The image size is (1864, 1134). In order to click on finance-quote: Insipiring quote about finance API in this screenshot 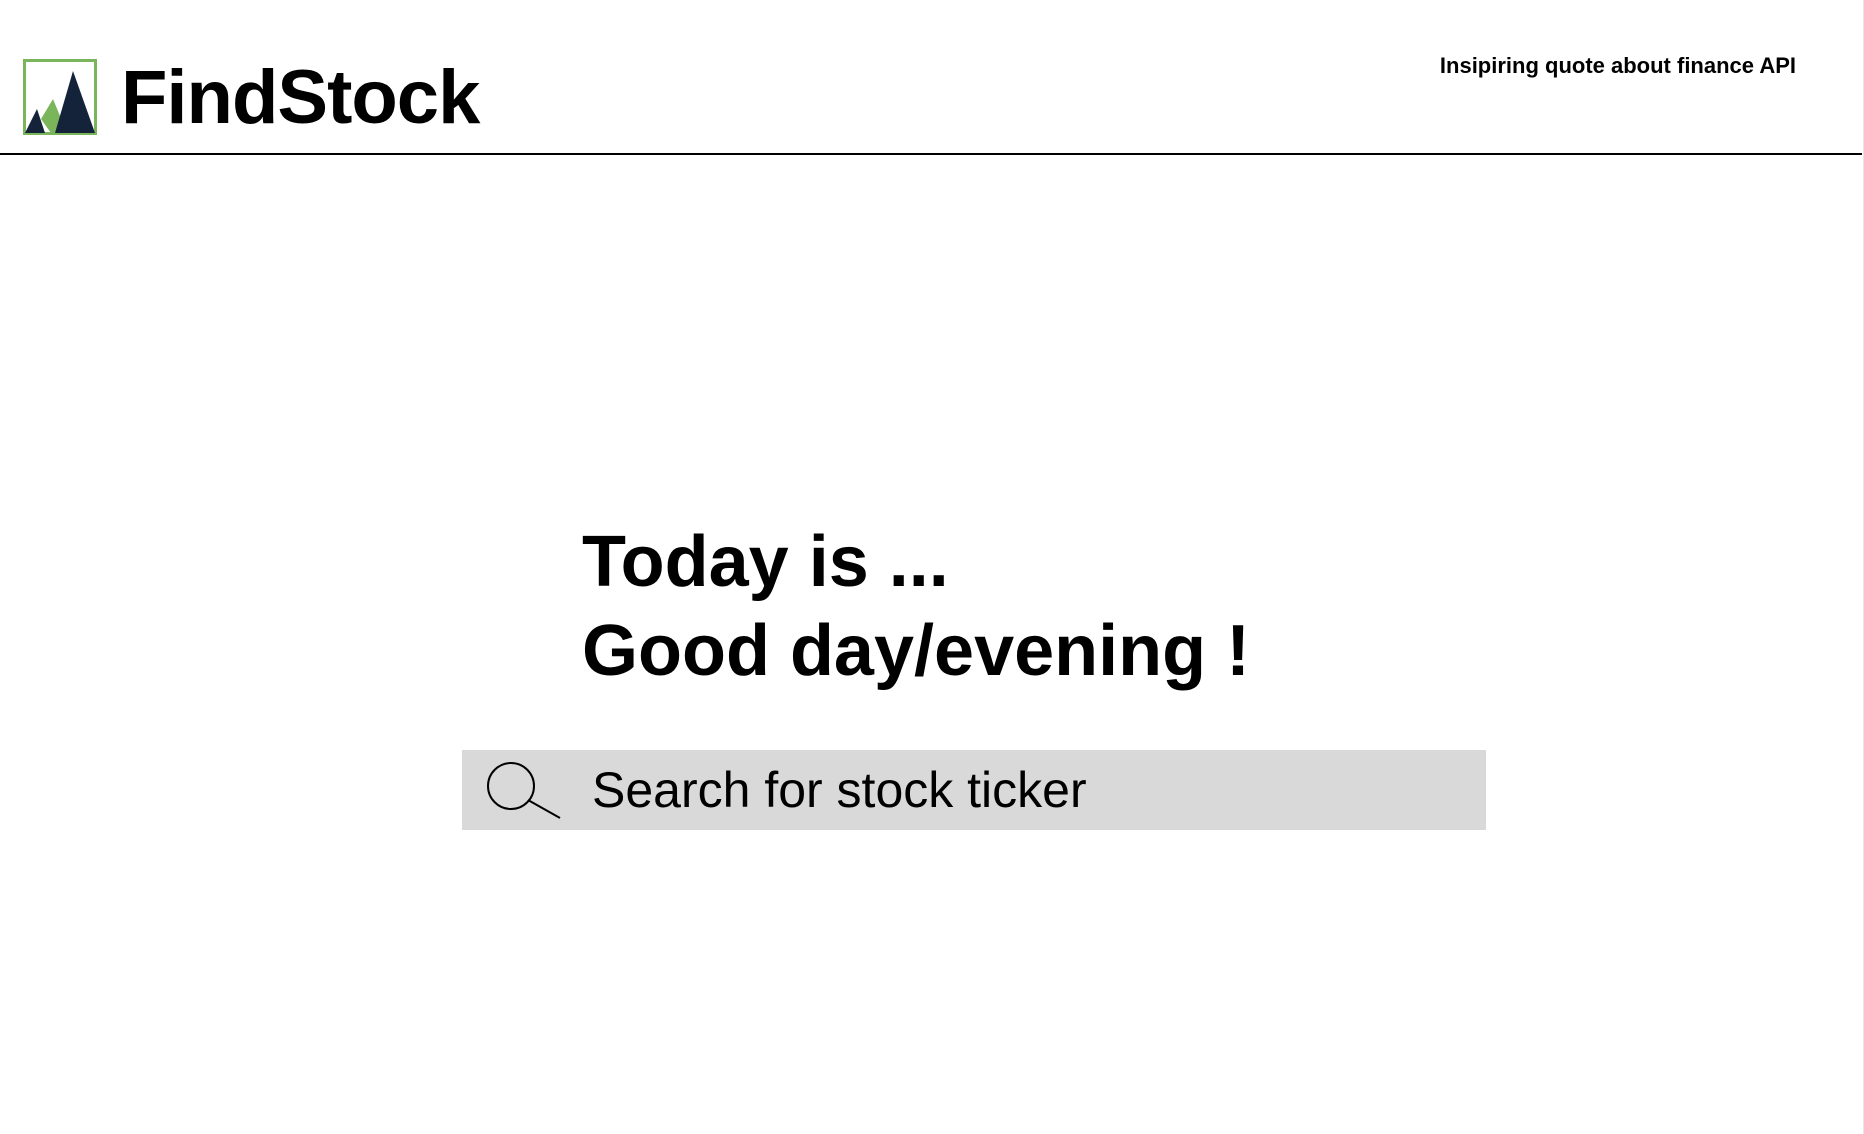, I will do `click(1617, 65)`.